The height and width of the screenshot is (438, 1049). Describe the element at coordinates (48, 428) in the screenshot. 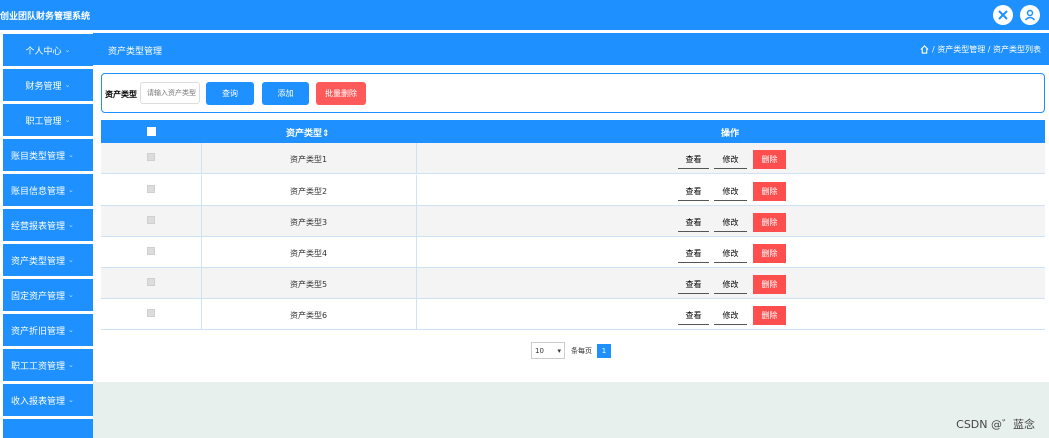

I see `sidebar-item-partial` at that location.